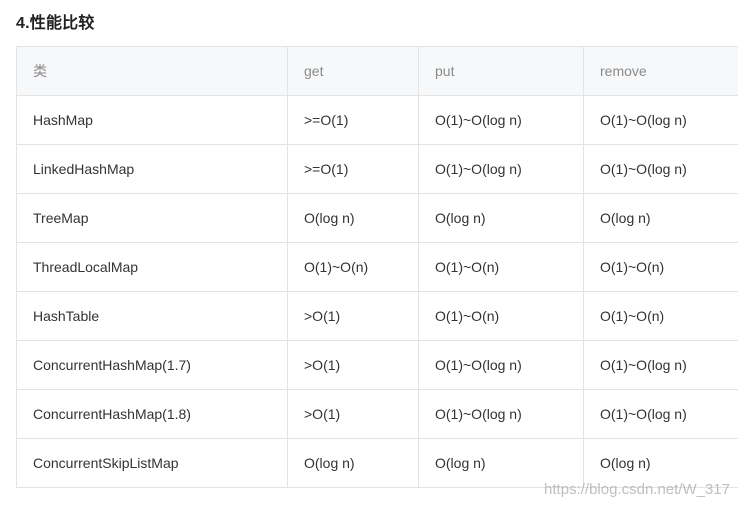  Describe the element at coordinates (501, 71) in the screenshot. I see `column-header-put: put` at that location.